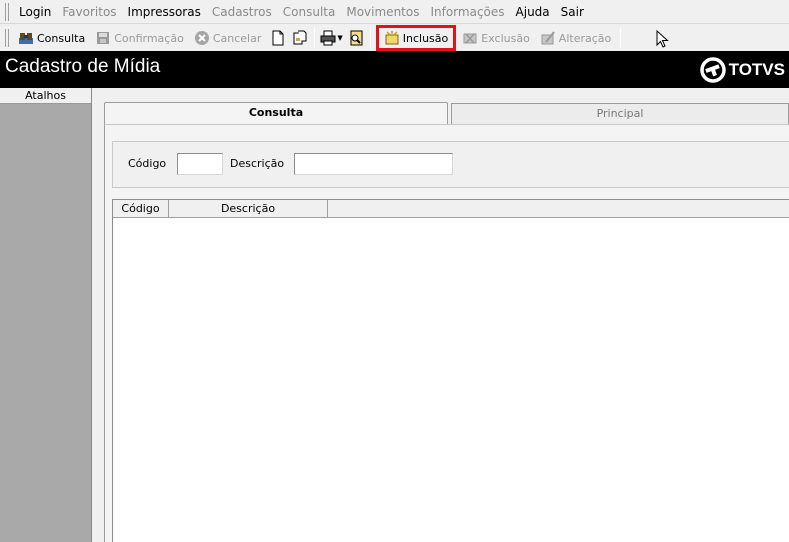  I want to click on inclusao-highlight: Inclusão, so click(416, 38).